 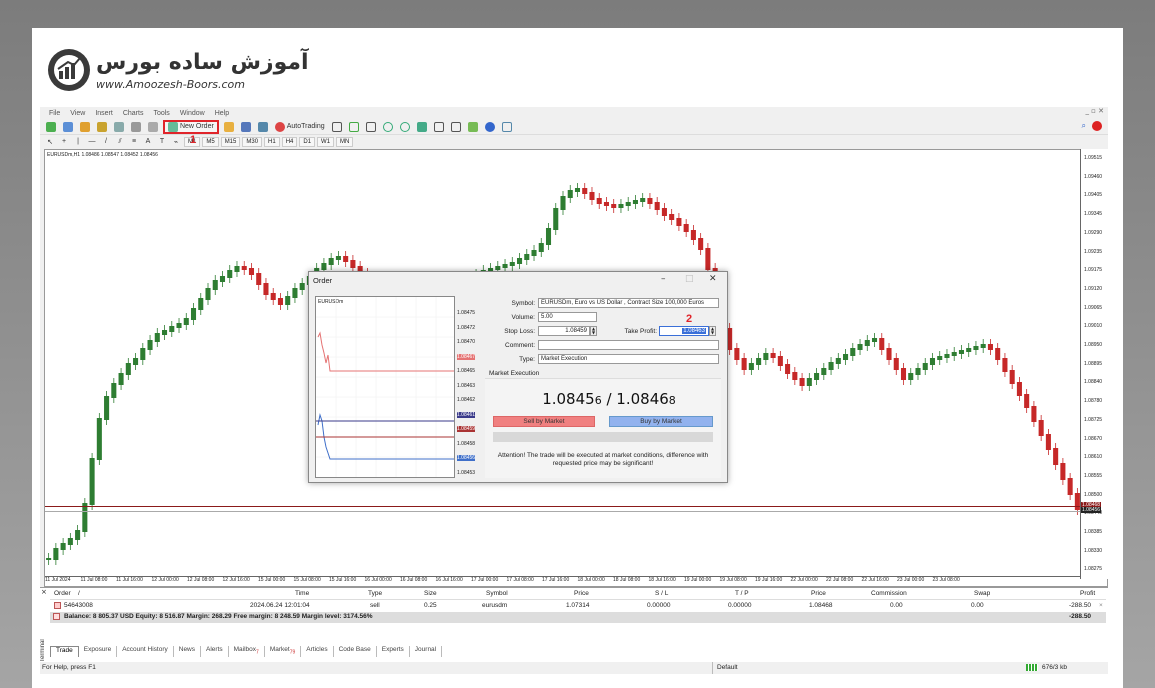 What do you see at coordinates (188, 651) in the screenshot?
I see `tab-news: News` at bounding box center [188, 651].